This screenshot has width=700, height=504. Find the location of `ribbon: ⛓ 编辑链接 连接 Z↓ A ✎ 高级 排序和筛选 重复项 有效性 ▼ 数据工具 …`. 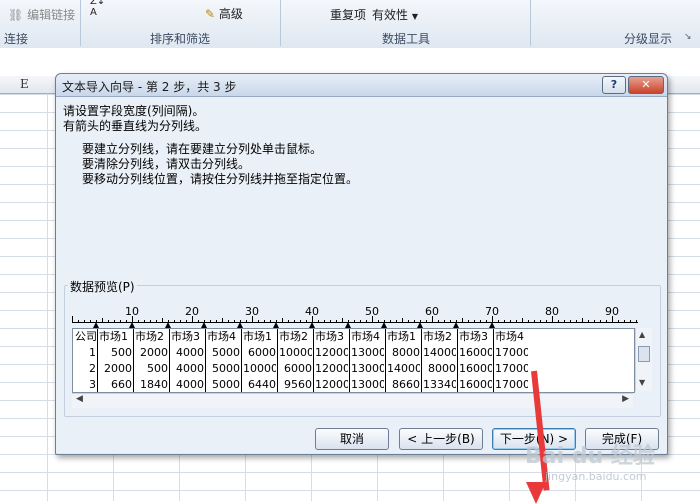

ribbon: ⛓ 编辑链接 连接 Z↓ A ✎ 高级 排序和筛选 重复项 有效性 ▼ 数据工具 … is located at coordinates (350, 24).